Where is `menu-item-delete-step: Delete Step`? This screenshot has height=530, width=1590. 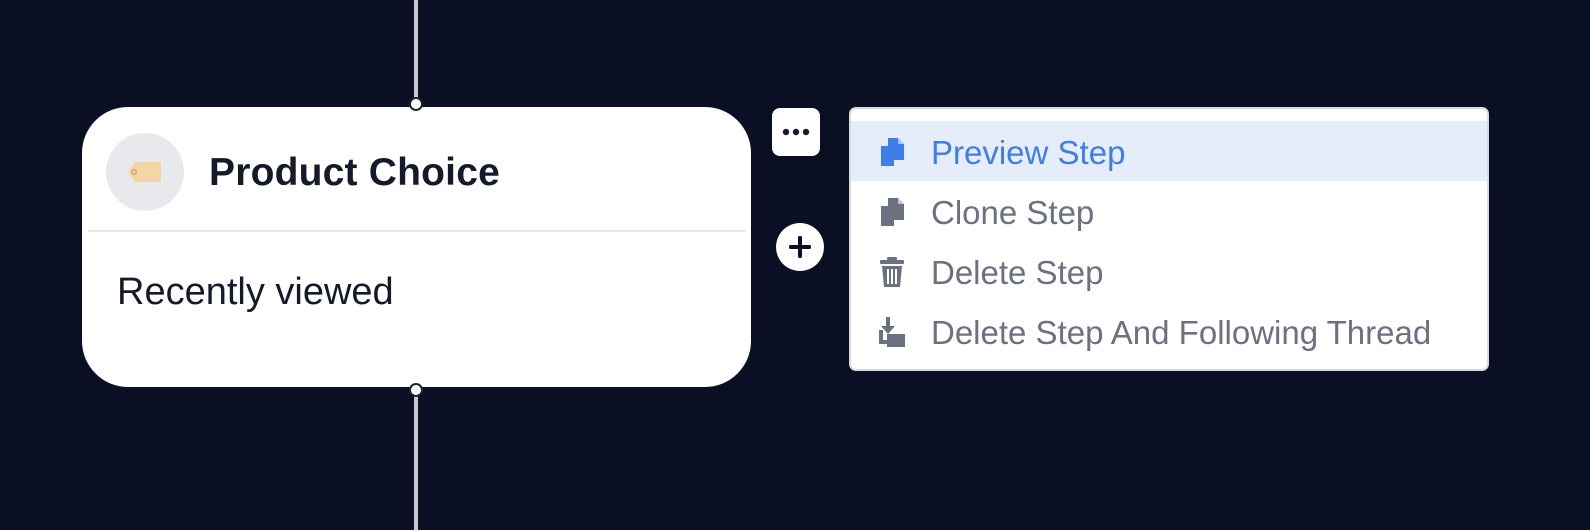
menu-item-delete-step: Delete Step is located at coordinates (1169, 271).